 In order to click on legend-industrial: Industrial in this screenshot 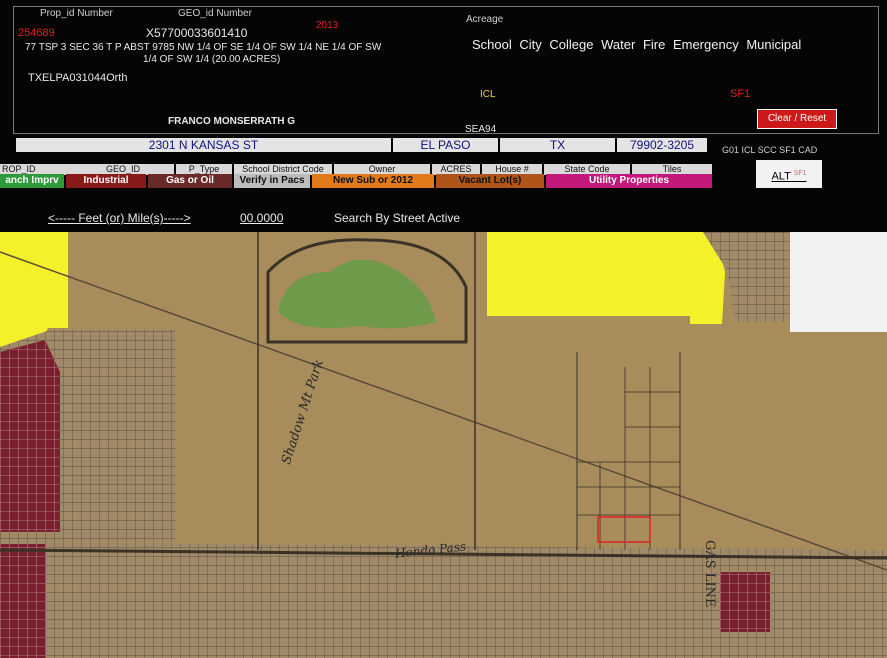, I will do `click(106, 181)`.